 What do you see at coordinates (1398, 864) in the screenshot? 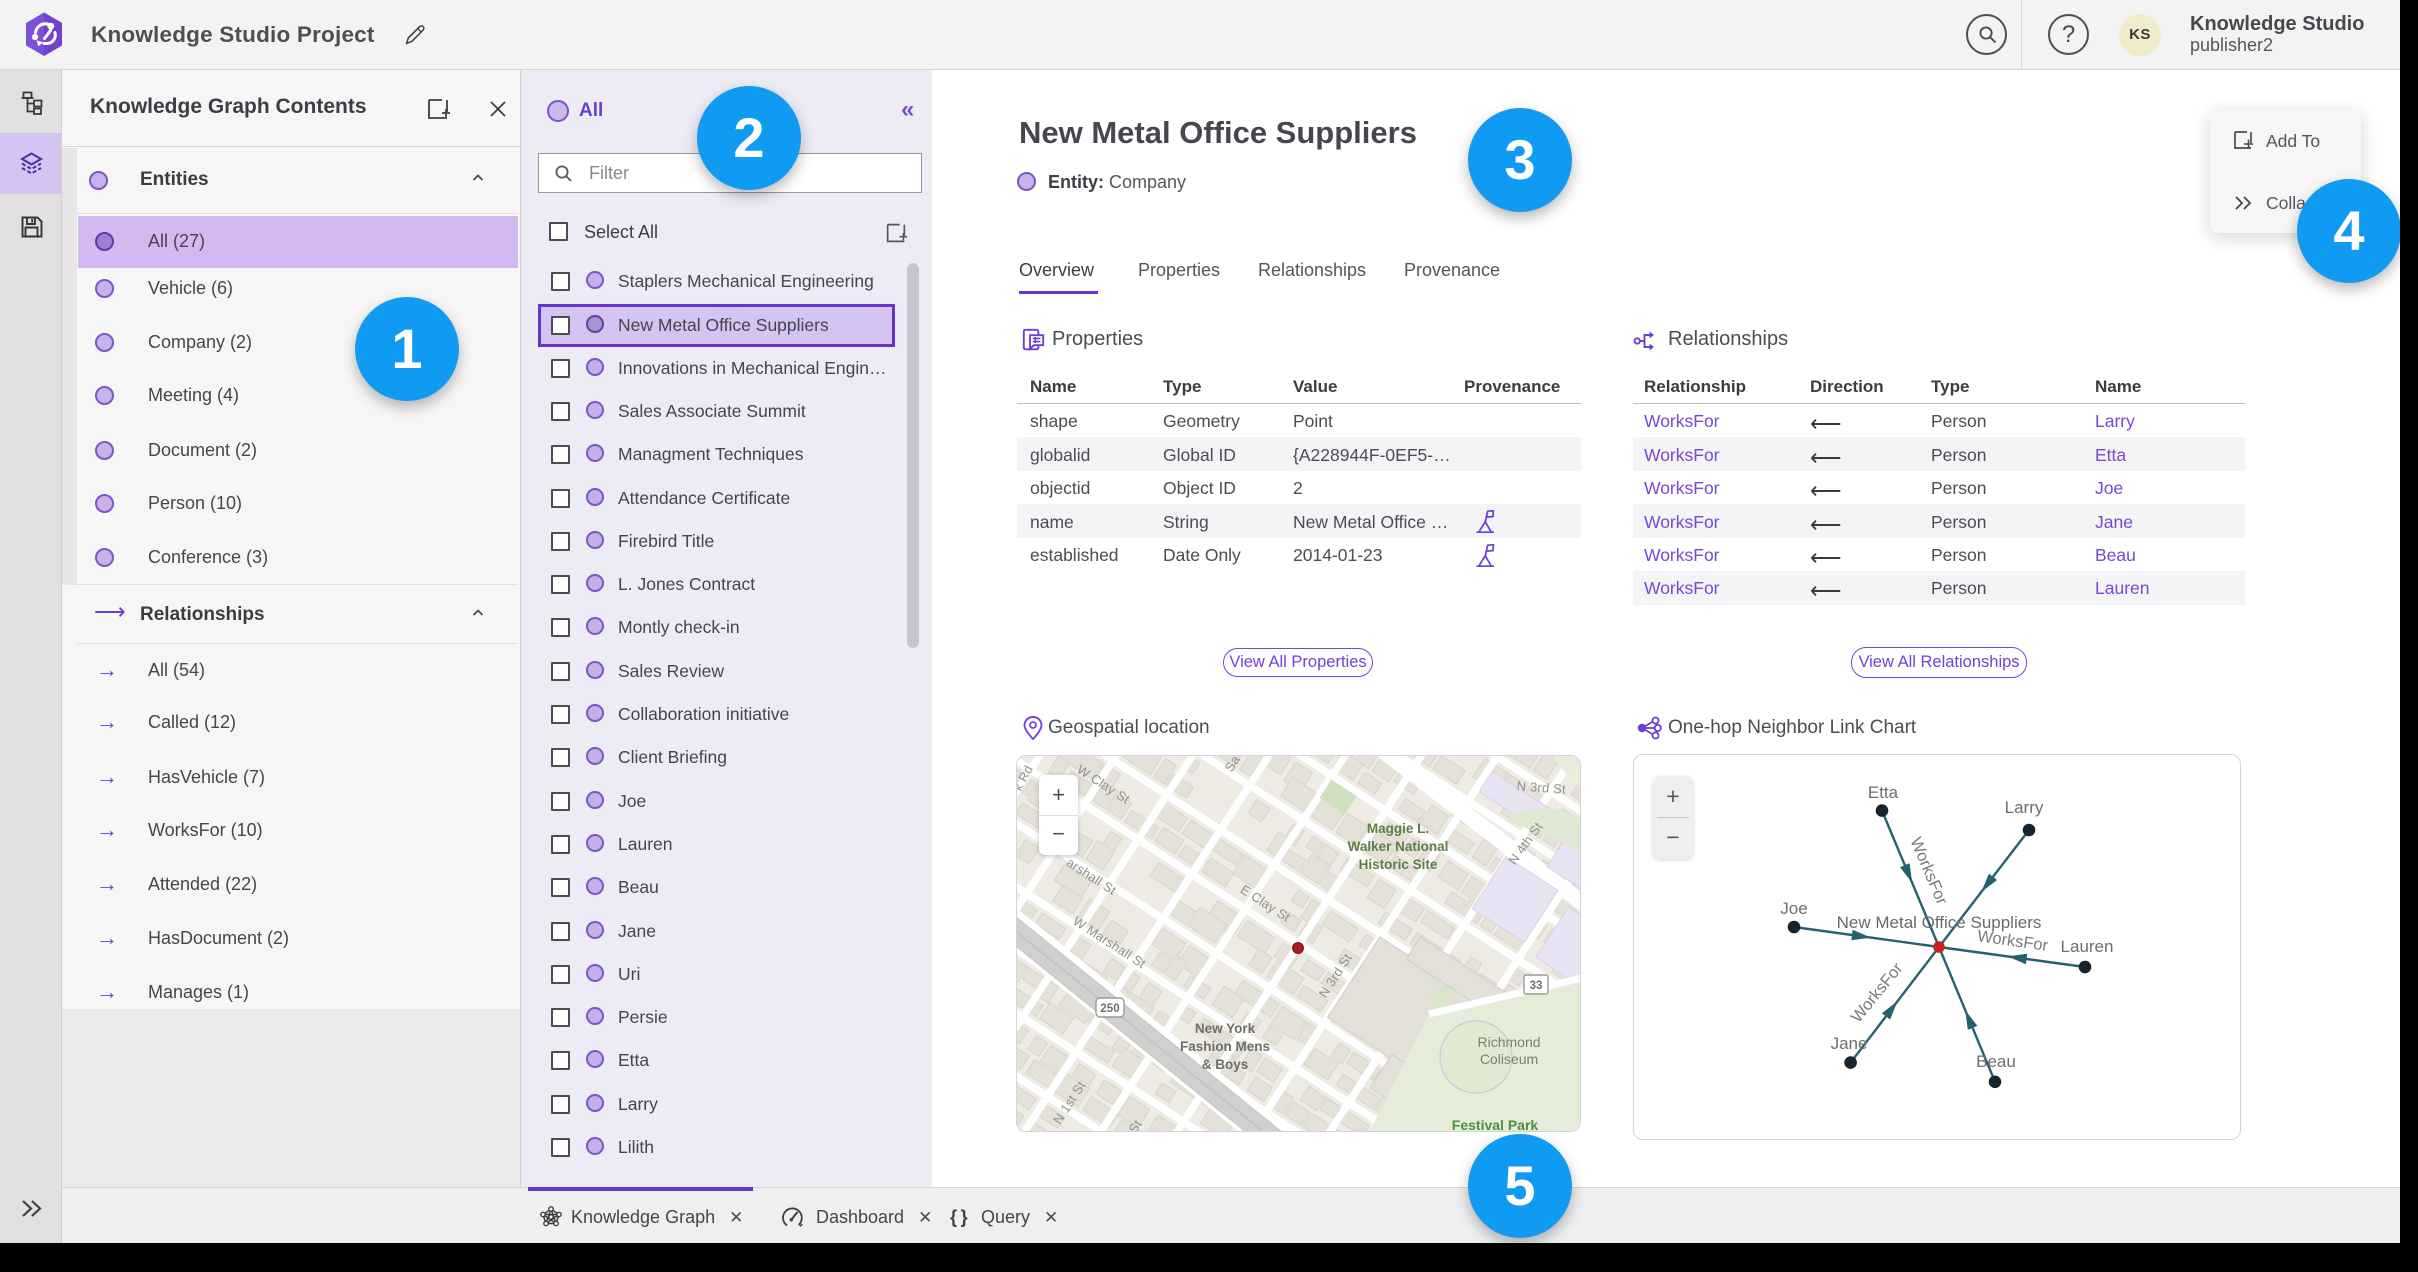
I see `svg-text: Historic Site` at bounding box center [1398, 864].